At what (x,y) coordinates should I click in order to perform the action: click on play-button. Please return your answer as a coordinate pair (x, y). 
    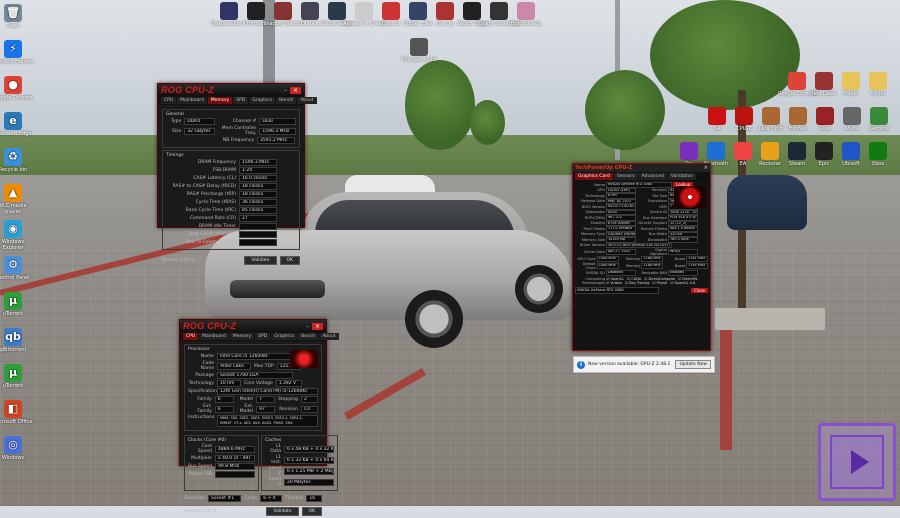
    Looking at the image, I should click on (857, 462).